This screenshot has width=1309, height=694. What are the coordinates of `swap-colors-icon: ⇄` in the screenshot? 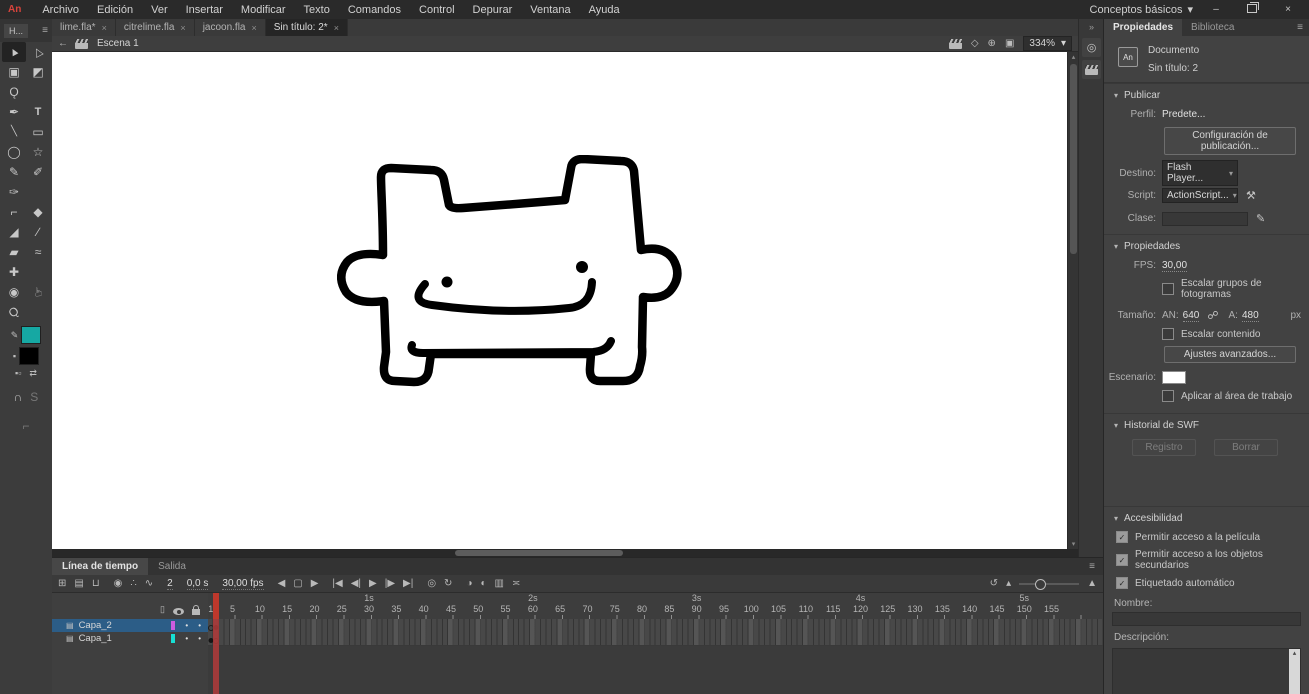 It's located at (33, 373).